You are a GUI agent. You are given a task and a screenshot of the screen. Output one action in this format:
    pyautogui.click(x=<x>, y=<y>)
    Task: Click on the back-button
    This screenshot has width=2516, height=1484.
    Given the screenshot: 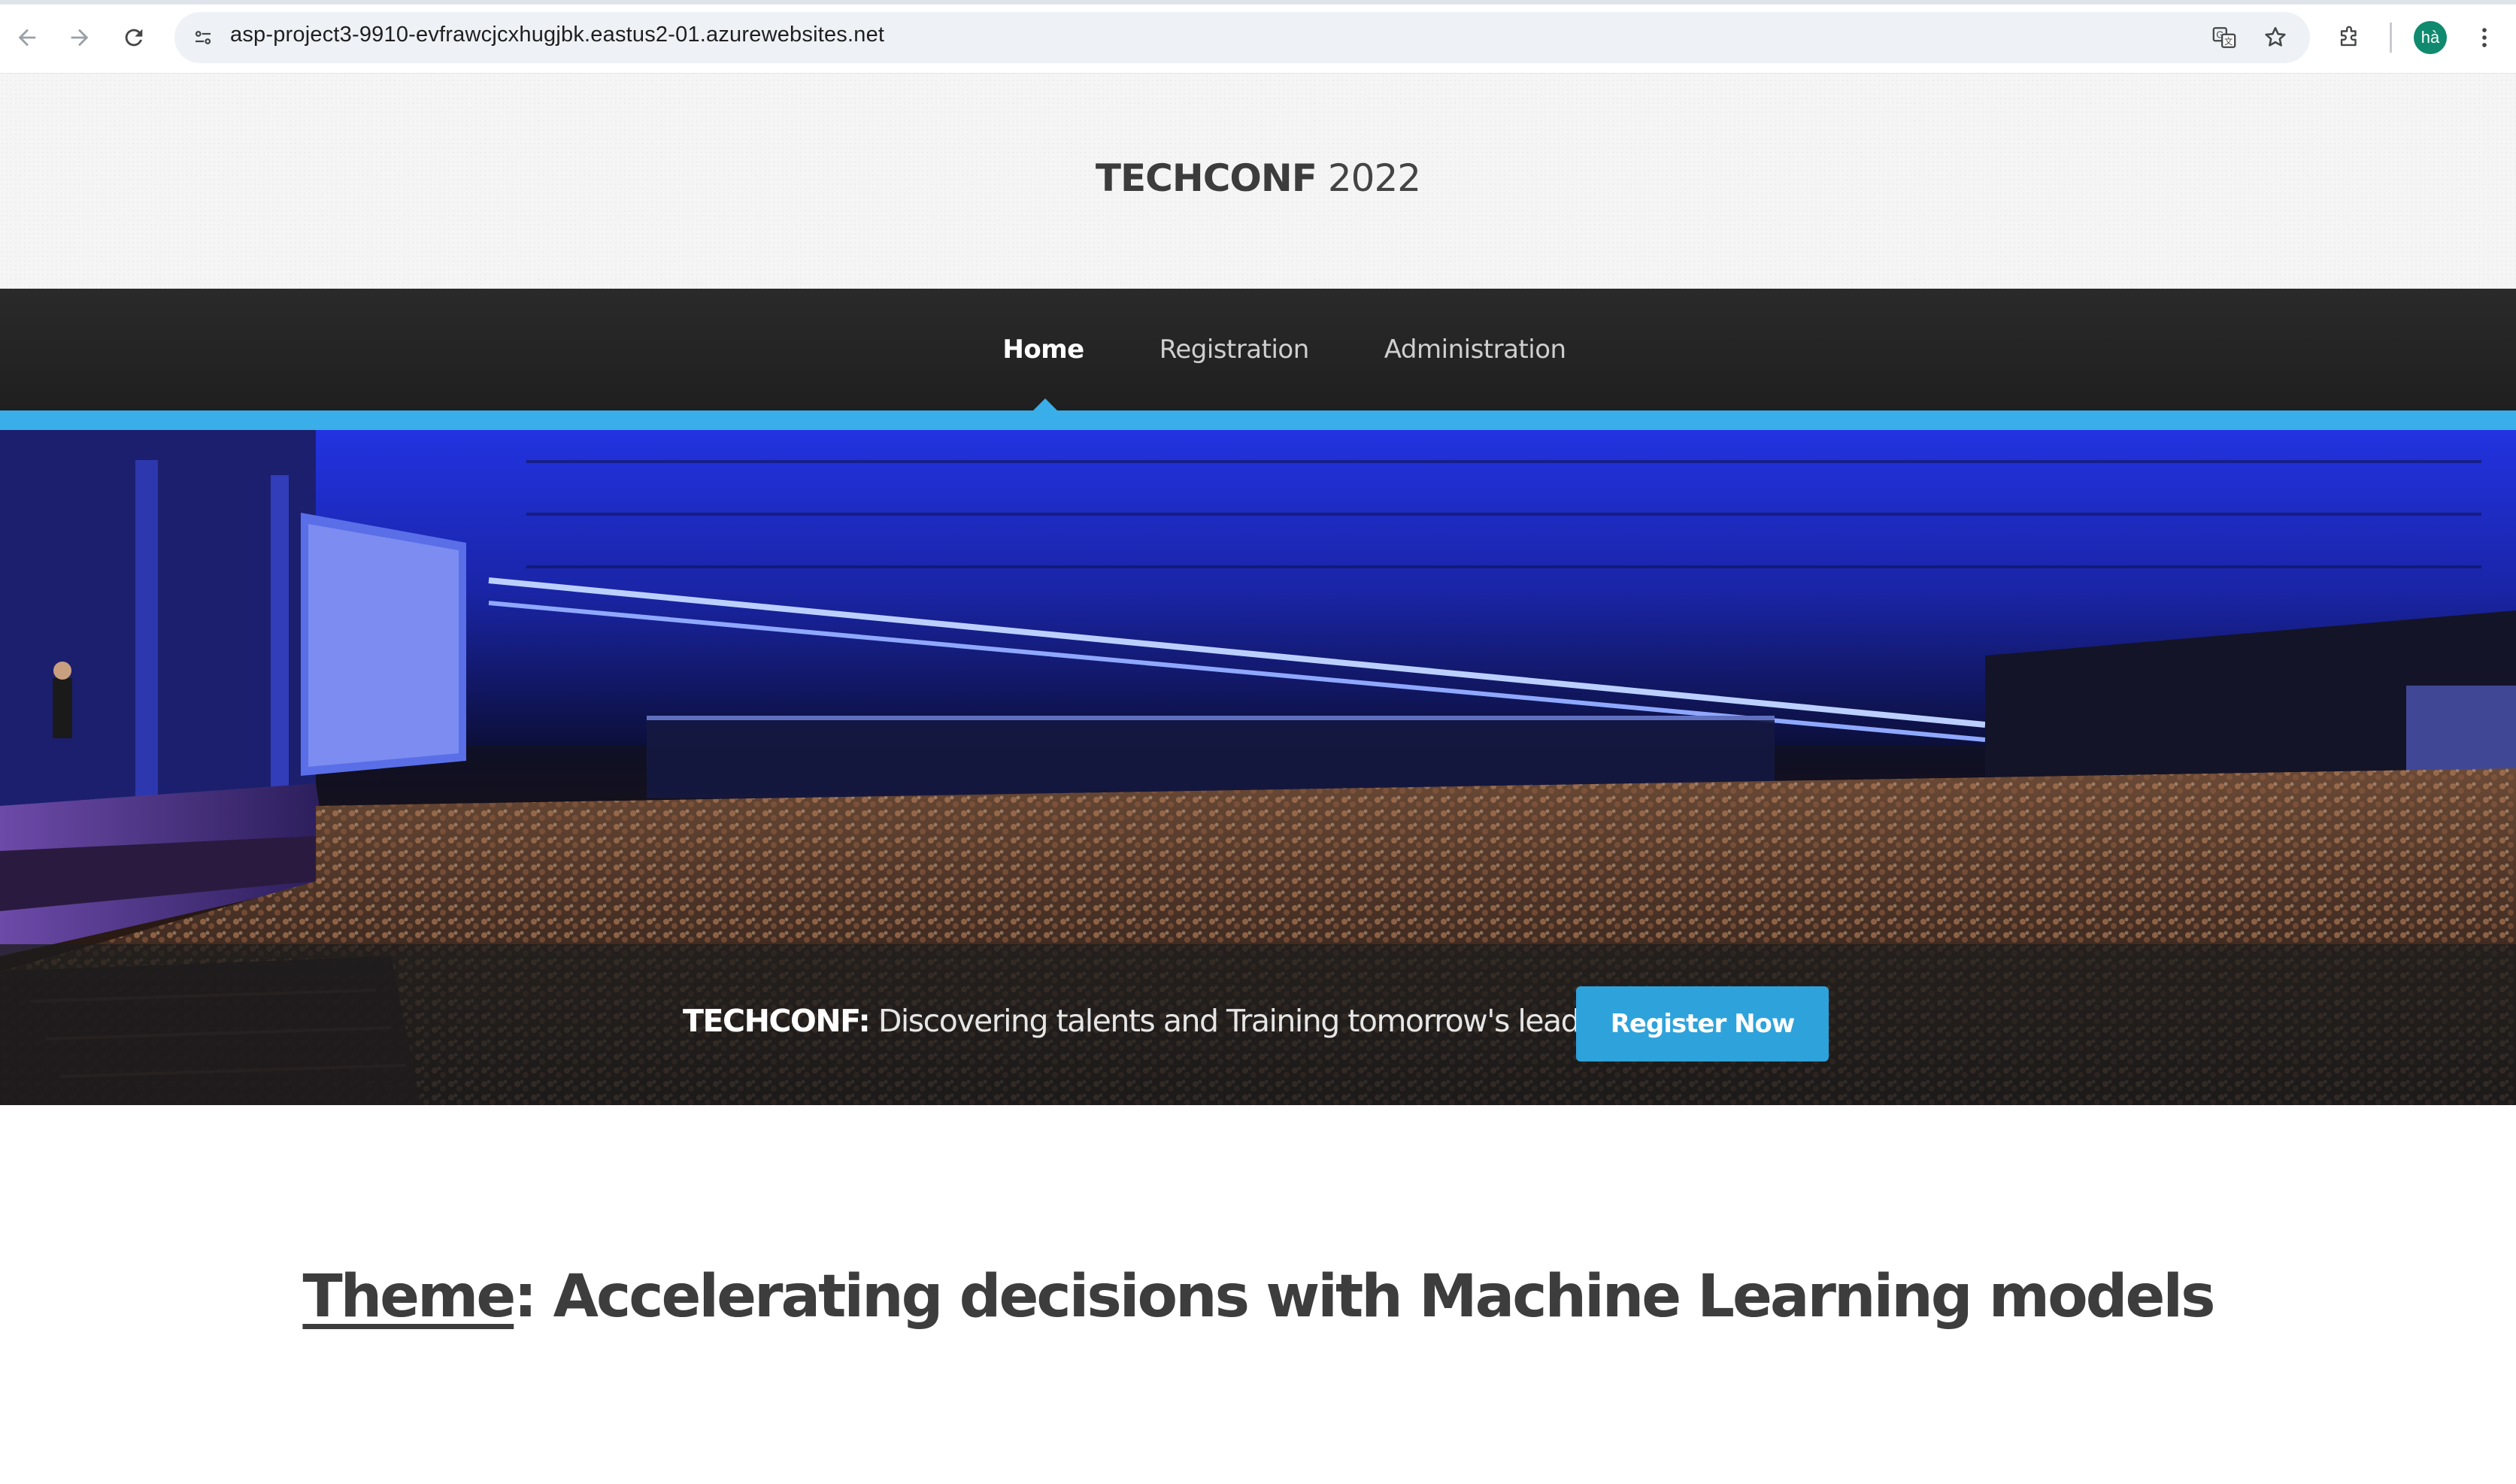 What is the action you would take?
    pyautogui.click(x=27, y=38)
    